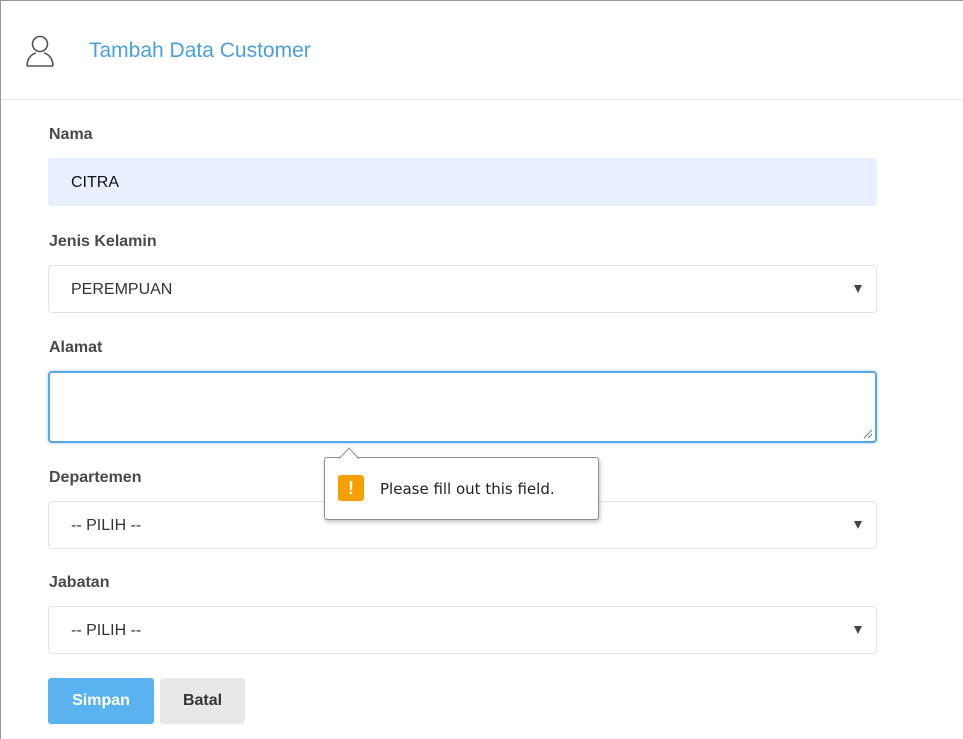 Image resolution: width=963 pixels, height=739 pixels. What do you see at coordinates (40, 51) in the screenshot?
I see `user-icon` at bounding box center [40, 51].